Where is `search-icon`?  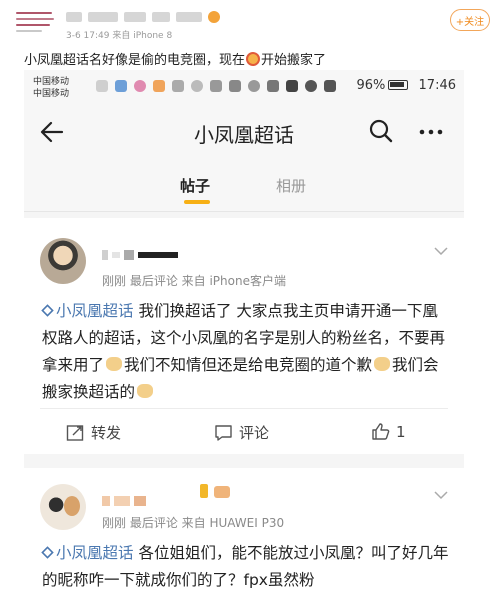
search-icon is located at coordinates (381, 131).